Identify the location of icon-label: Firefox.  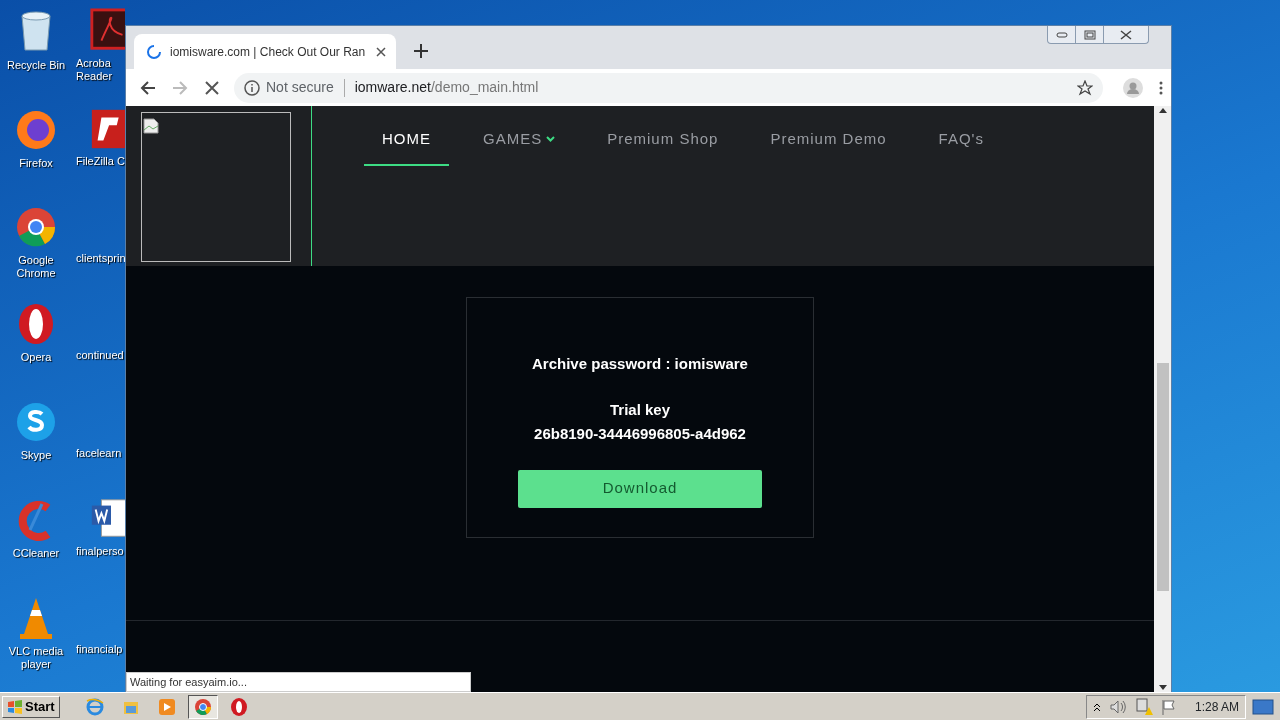
(36, 163).